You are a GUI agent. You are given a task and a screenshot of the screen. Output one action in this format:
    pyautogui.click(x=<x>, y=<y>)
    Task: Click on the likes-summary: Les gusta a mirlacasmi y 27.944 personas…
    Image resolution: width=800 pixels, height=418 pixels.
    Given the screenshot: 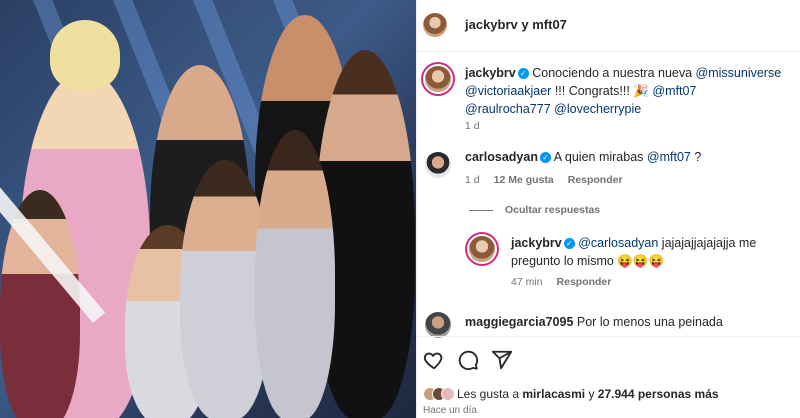 What is the action you would take?
    pyautogui.click(x=588, y=394)
    